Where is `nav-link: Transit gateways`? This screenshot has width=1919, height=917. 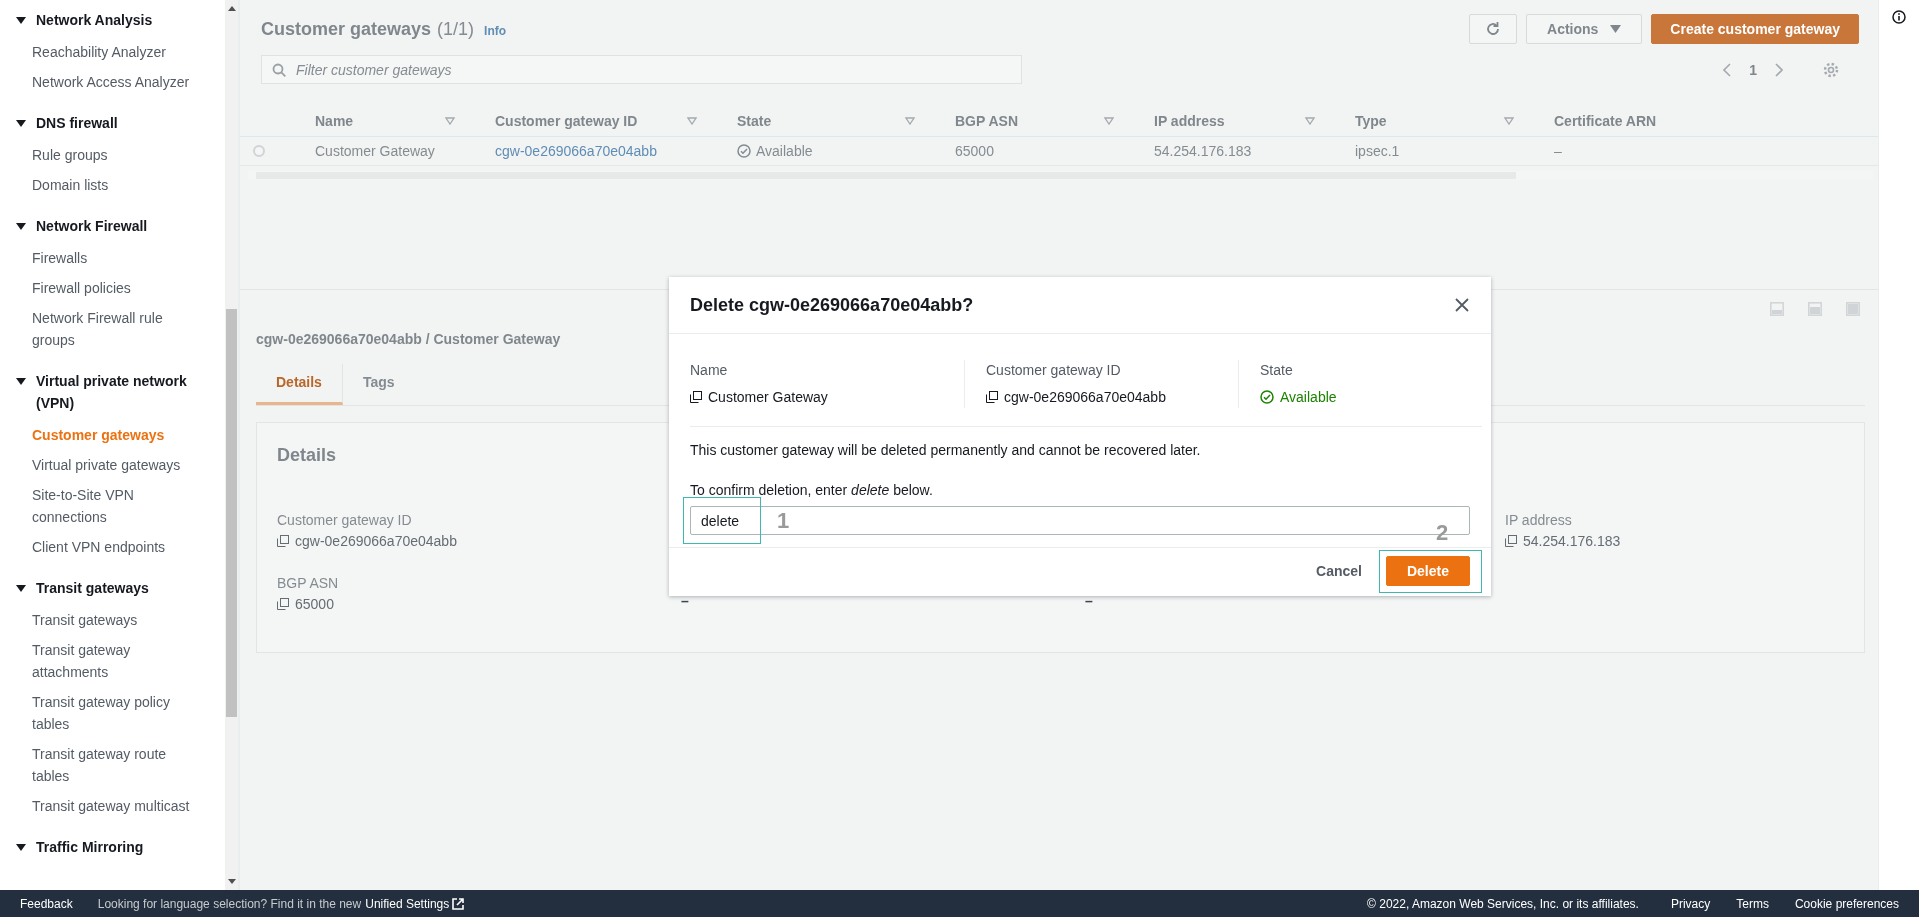 nav-link: Transit gateways is located at coordinates (112, 620).